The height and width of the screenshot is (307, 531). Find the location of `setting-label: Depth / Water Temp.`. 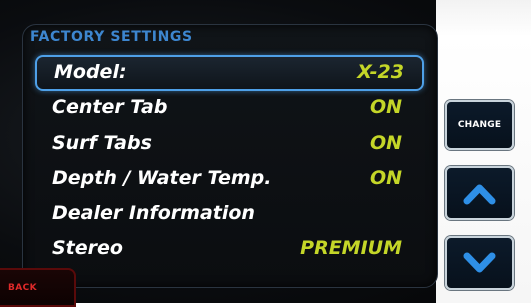

setting-label: Depth / Water Temp. is located at coordinates (162, 178).